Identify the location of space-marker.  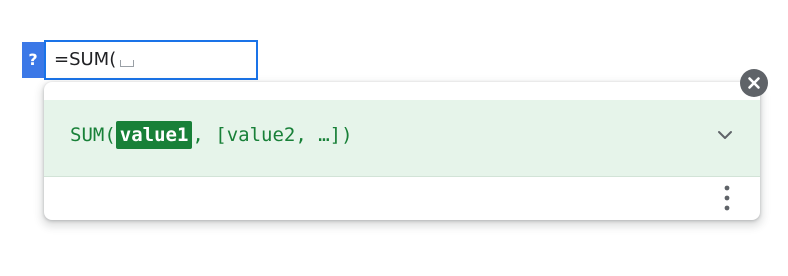
(127, 63).